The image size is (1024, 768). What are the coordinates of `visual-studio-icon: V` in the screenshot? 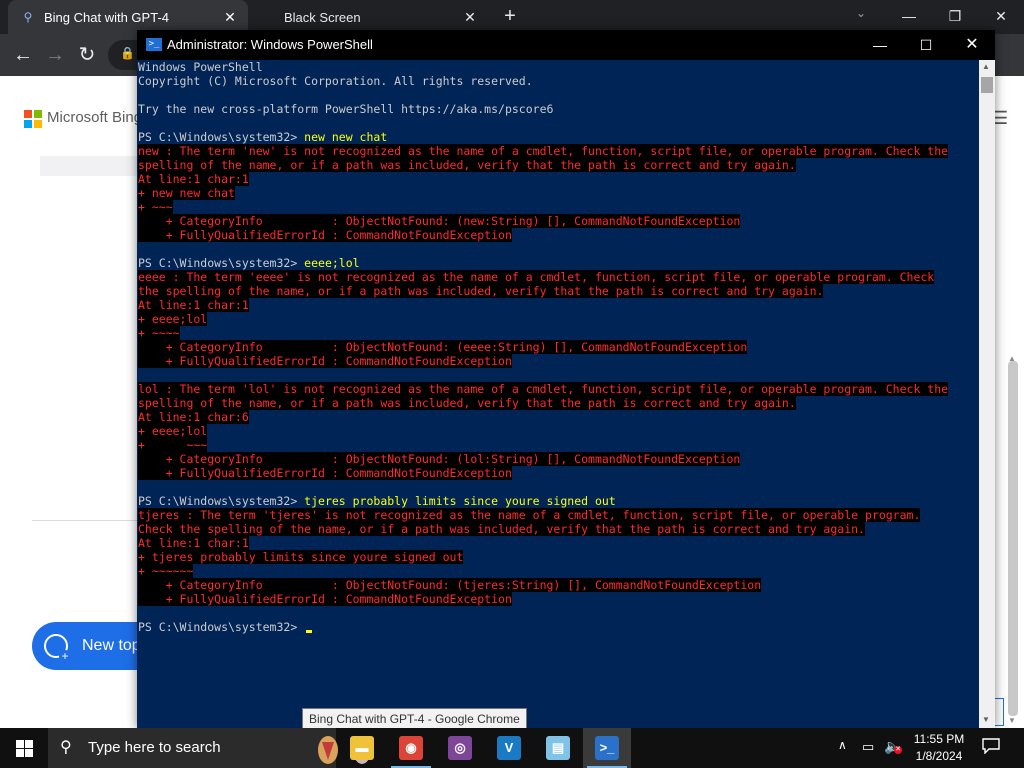 It's located at (509, 748).